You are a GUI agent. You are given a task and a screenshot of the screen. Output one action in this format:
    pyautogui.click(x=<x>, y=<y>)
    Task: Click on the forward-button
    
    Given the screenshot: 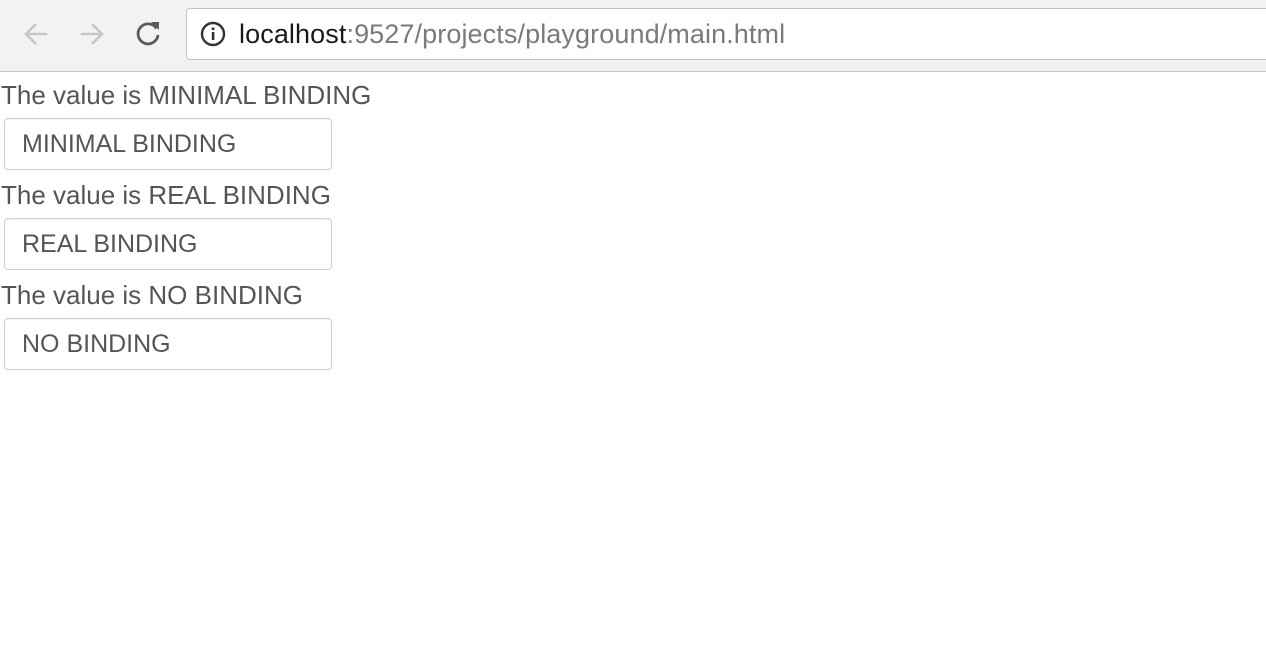 What is the action you would take?
    pyautogui.click(x=92, y=34)
    